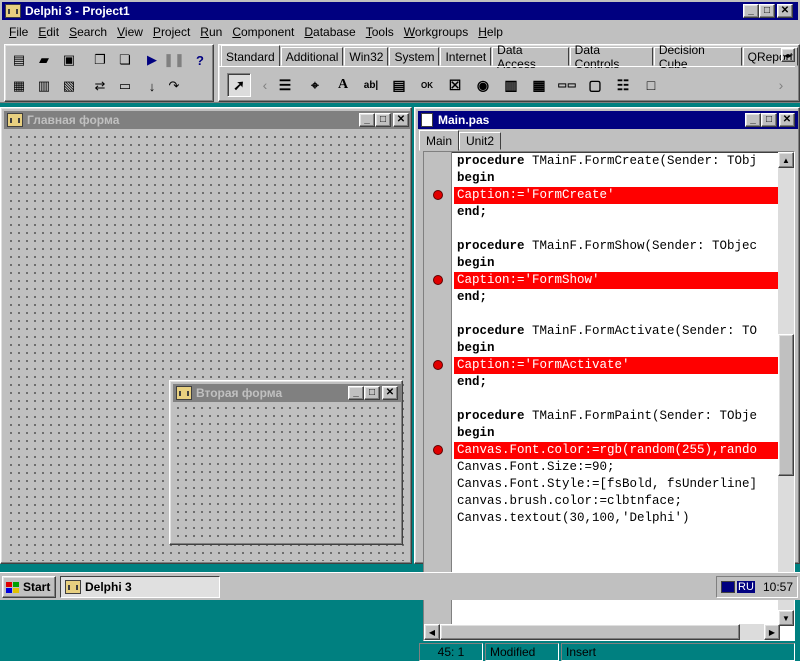  What do you see at coordinates (616, 280) in the screenshot?
I see `breakpoint-line: Caption:='FormShow'` at bounding box center [616, 280].